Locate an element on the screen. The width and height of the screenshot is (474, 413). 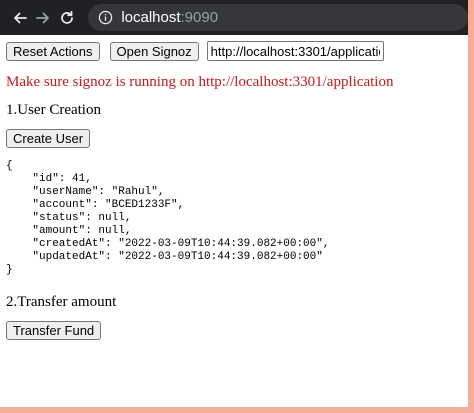
signoz-url-input is located at coordinates (295, 51).